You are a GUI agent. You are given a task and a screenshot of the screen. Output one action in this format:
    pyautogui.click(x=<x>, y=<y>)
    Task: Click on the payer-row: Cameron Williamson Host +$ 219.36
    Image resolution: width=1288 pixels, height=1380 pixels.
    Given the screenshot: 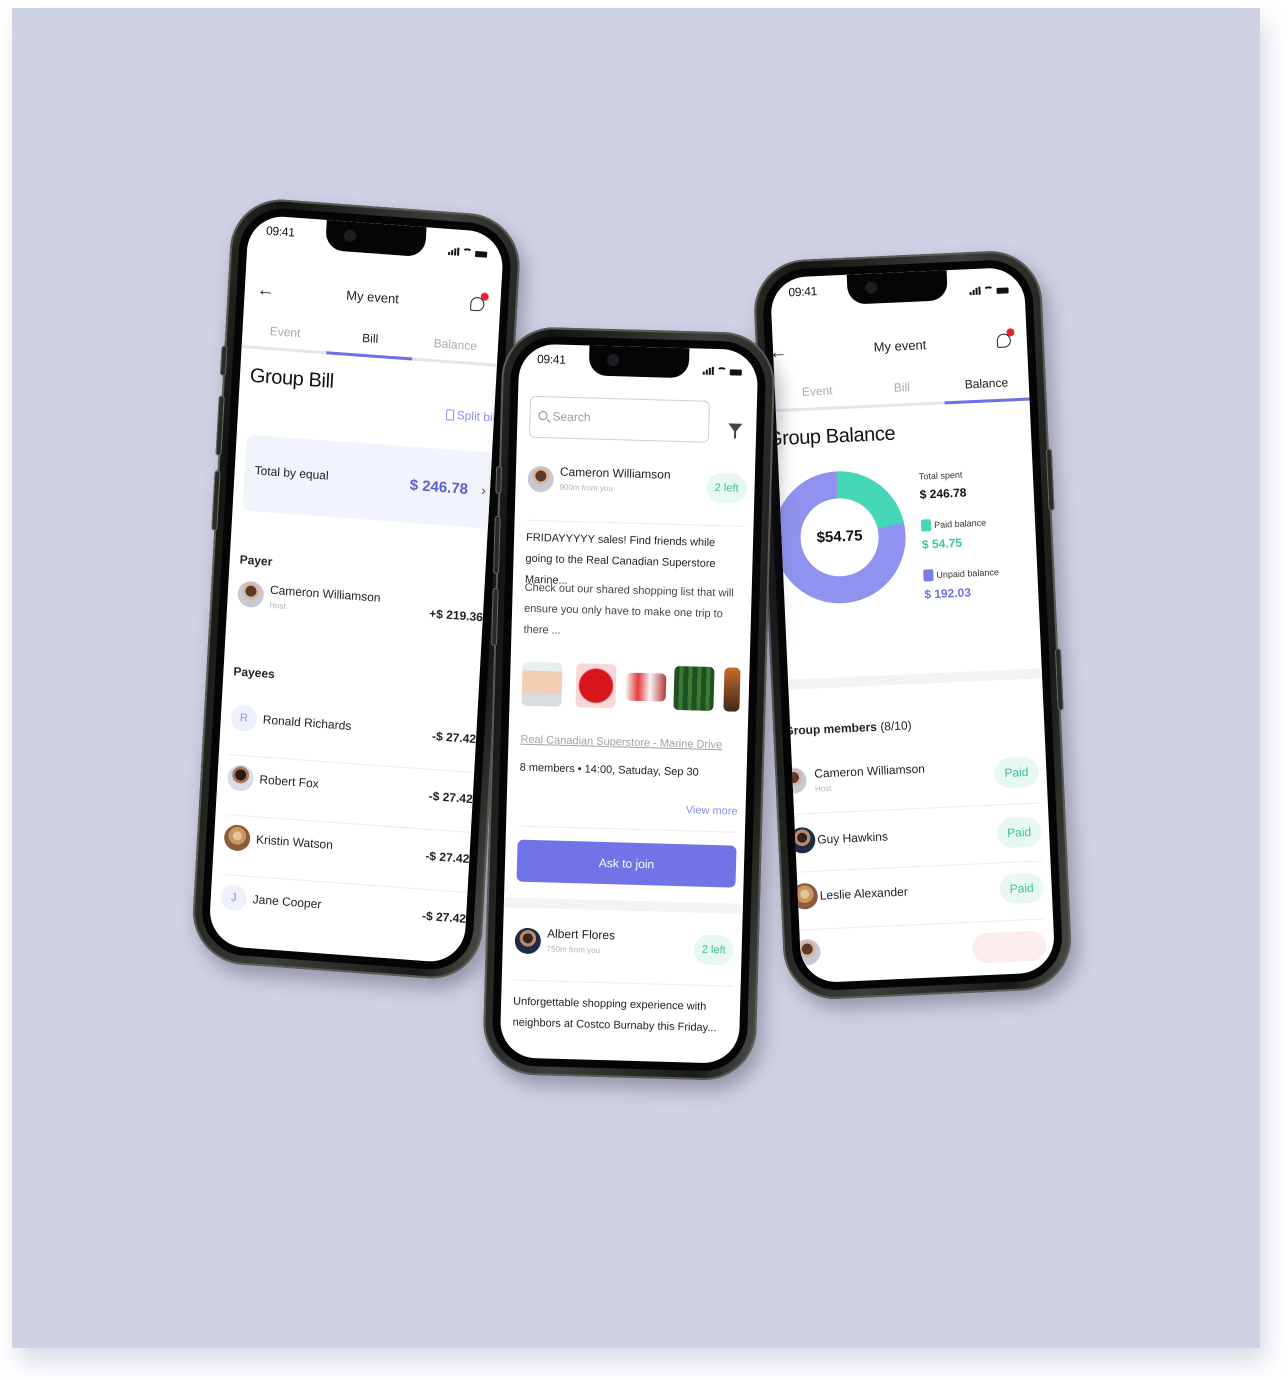 What is the action you would take?
    pyautogui.click(x=360, y=614)
    